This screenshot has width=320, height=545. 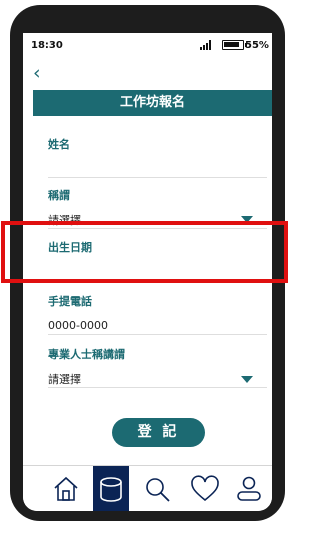 I want to click on page-title: 工作坊報名, so click(x=152, y=103).